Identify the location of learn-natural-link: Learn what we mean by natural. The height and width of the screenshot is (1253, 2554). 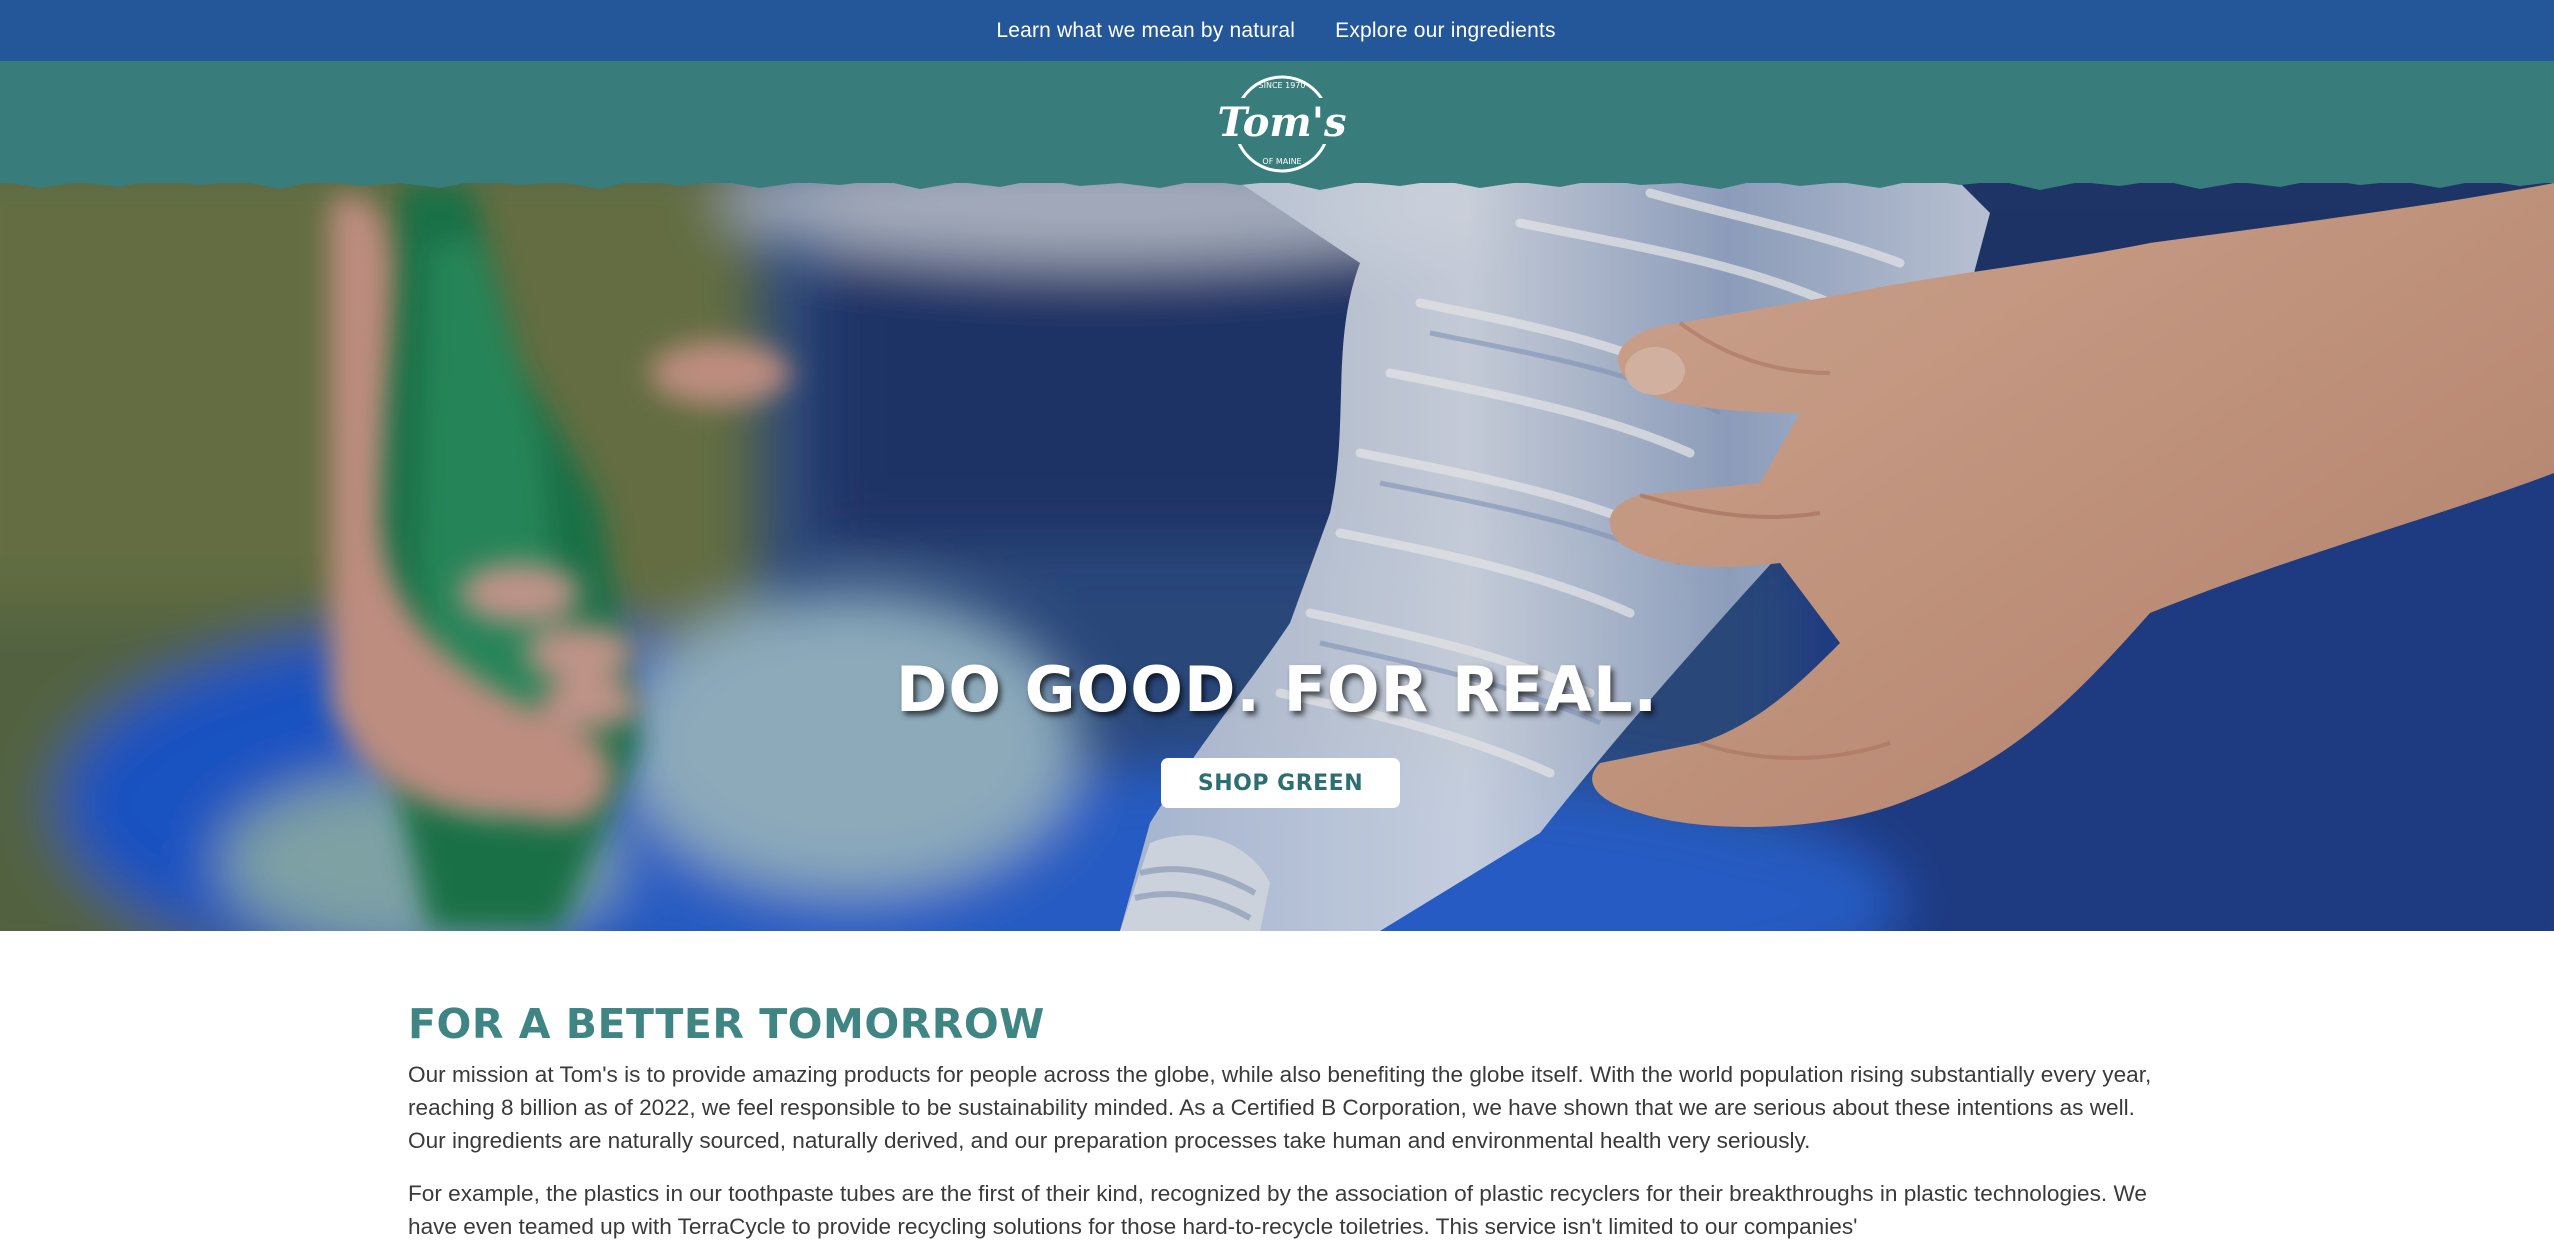
(1145, 31).